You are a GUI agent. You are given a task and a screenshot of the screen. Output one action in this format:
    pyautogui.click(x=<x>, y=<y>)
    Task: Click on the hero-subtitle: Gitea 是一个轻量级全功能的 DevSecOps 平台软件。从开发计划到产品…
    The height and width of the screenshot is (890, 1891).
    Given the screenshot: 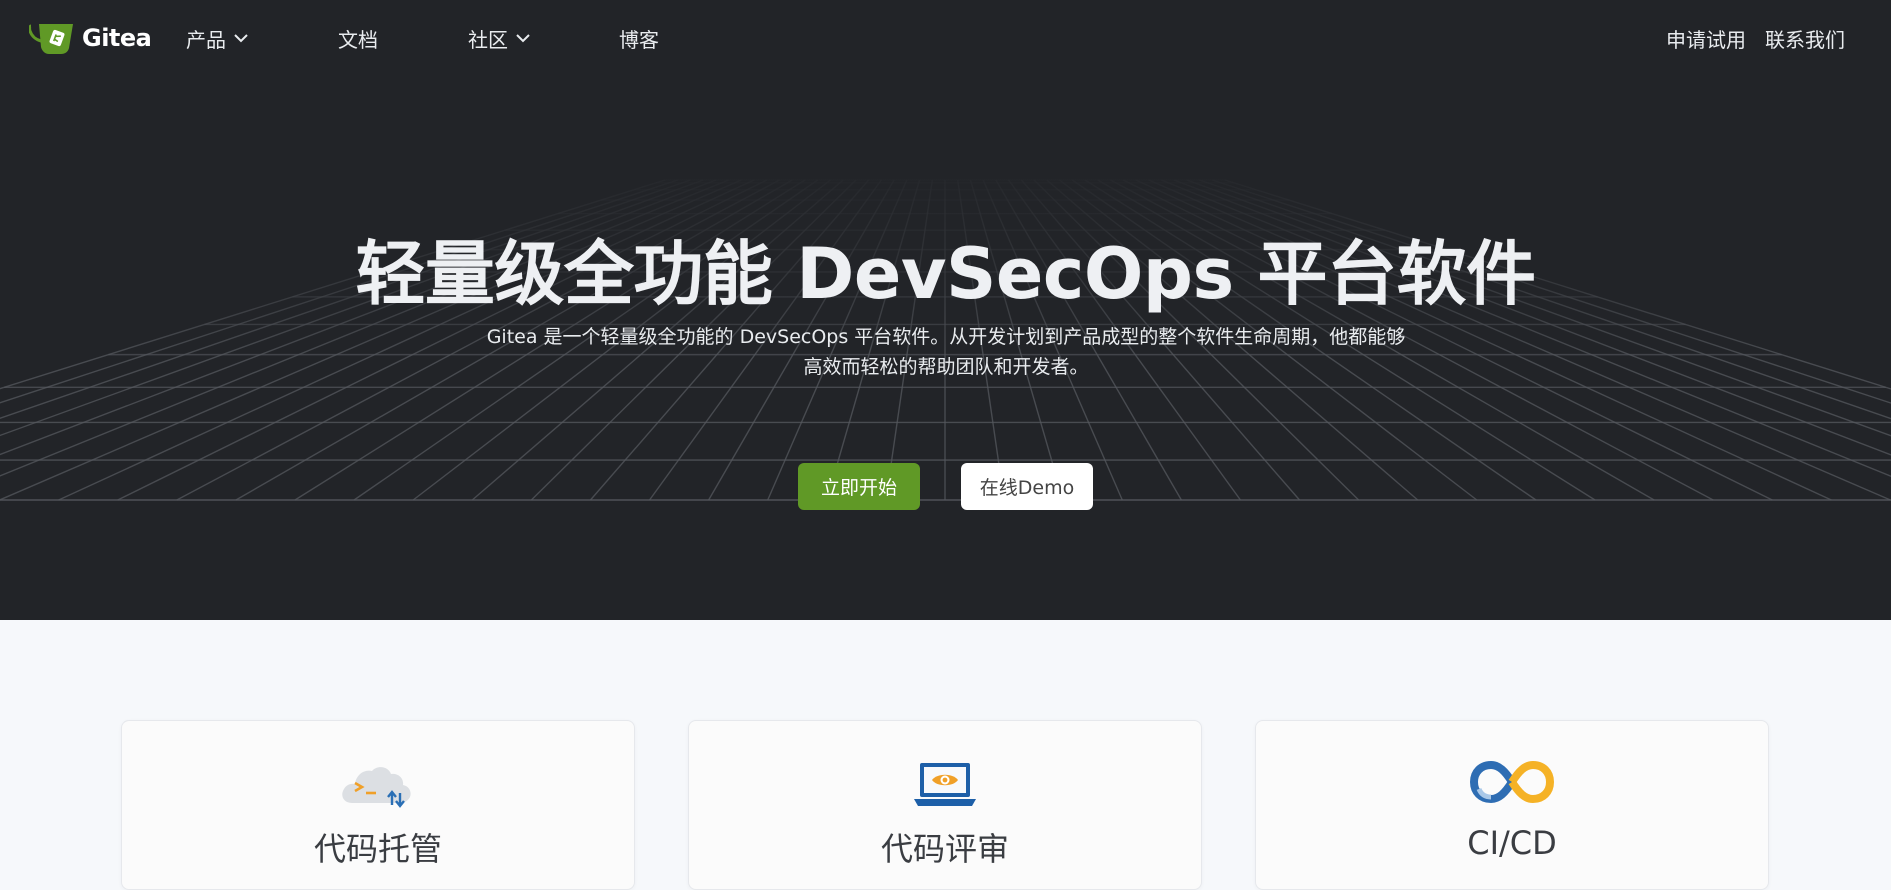 What is the action you would take?
    pyautogui.click(x=946, y=352)
    